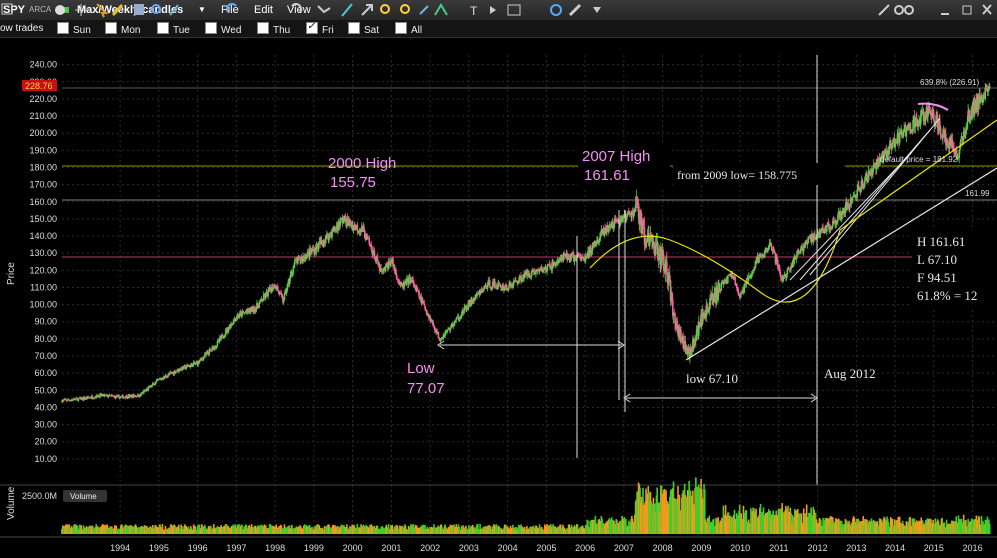  What do you see at coordinates (7, 9) in the screenshot?
I see `box-icon` at bounding box center [7, 9].